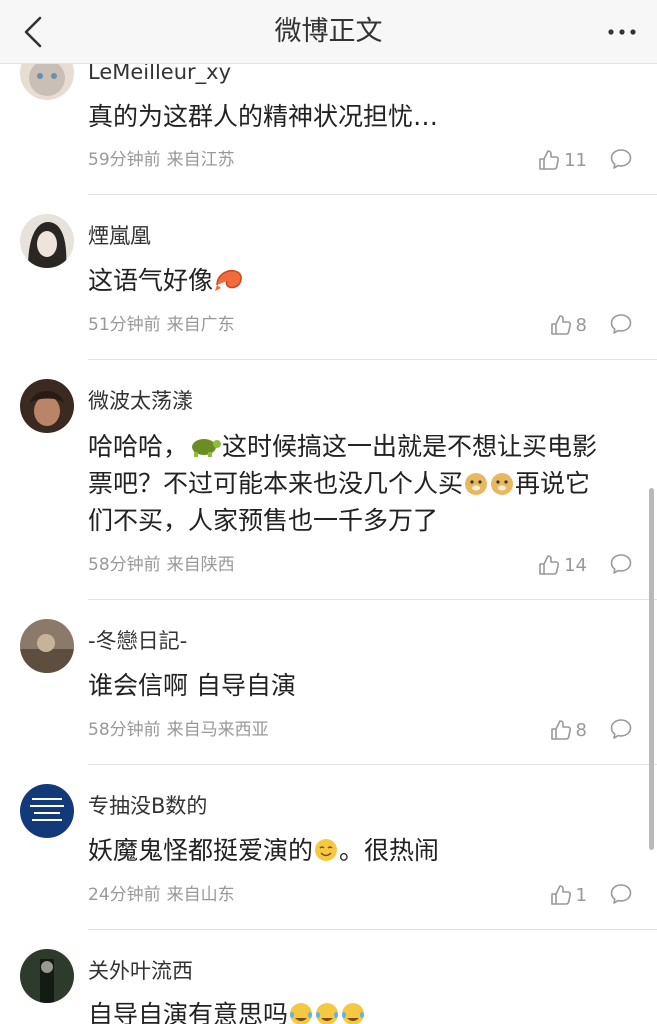  I want to click on comment-text: 妖魔鬼怪都挺爱演的 。很热闹, so click(264, 850).